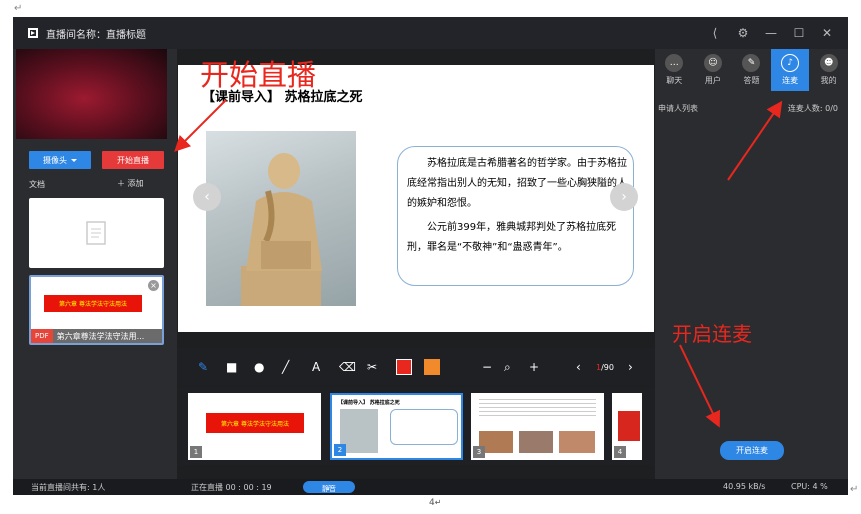 This screenshot has width=861, height=514. What do you see at coordinates (200, 125) in the screenshot?
I see `arrow-to-start-live` at bounding box center [200, 125].